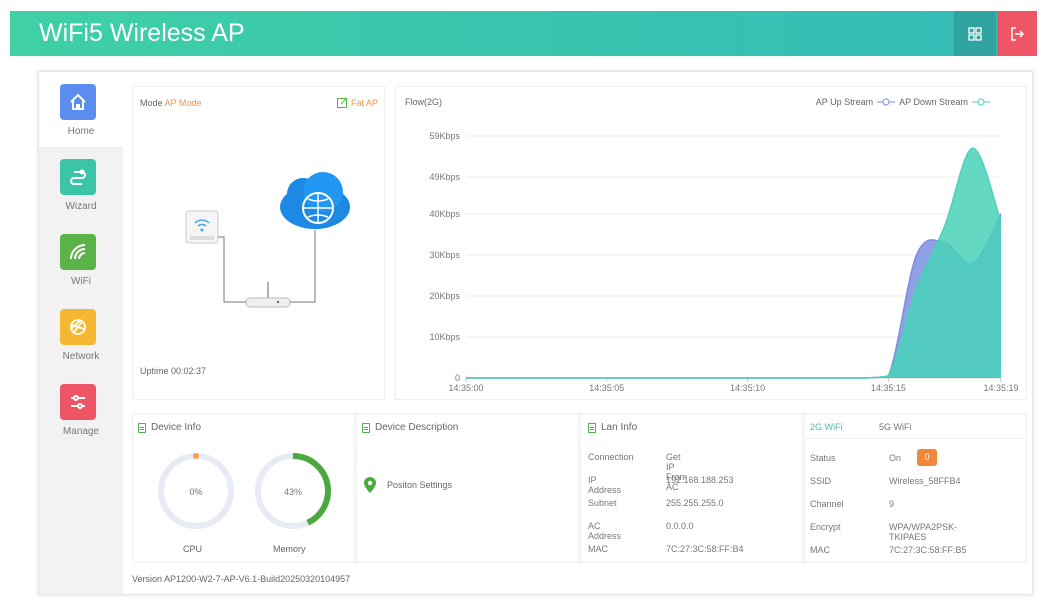 Image resolution: width=1047 pixels, height=604 pixels. I want to click on x-tick-label: 14:35:10, so click(747, 388).